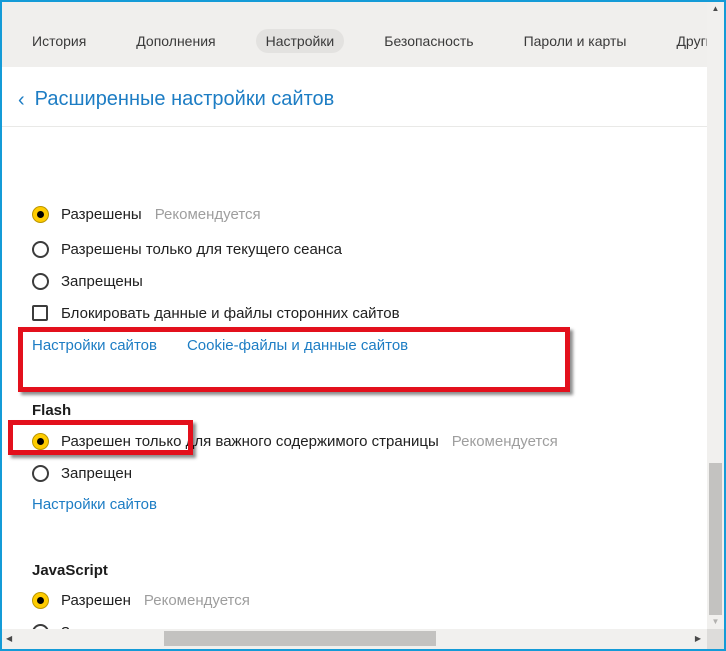  Describe the element at coordinates (175, 41) in the screenshot. I see `tab-addons: Дополнения` at that location.